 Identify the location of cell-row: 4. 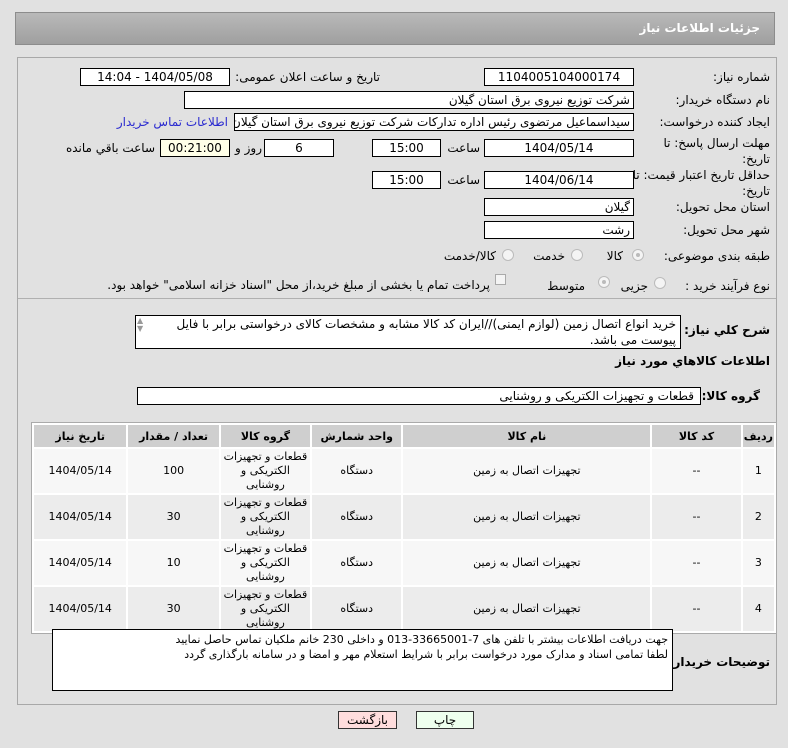
(758, 609).